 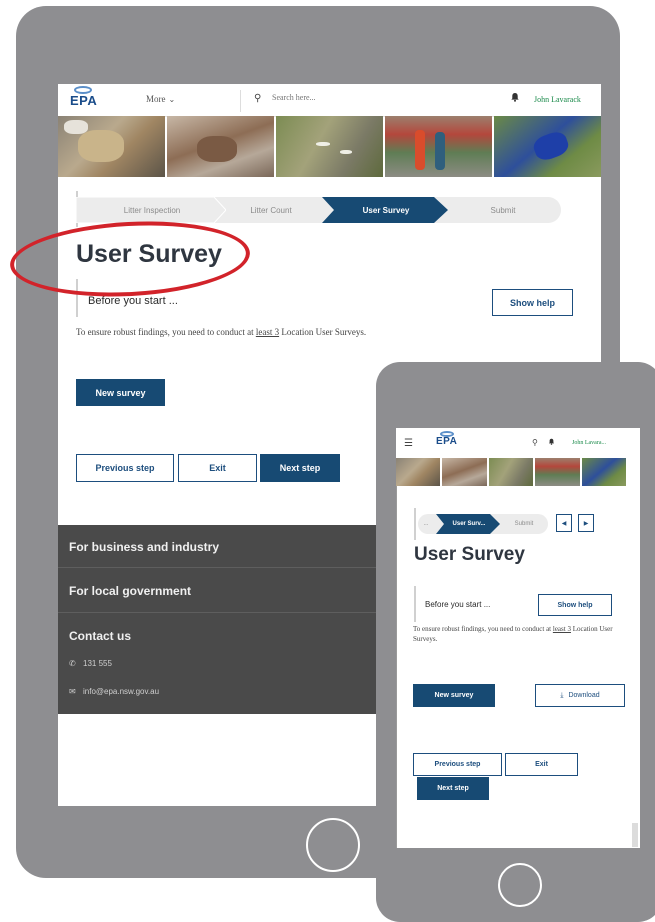 What do you see at coordinates (156, 99) in the screenshot?
I see `more-label: More` at bounding box center [156, 99].